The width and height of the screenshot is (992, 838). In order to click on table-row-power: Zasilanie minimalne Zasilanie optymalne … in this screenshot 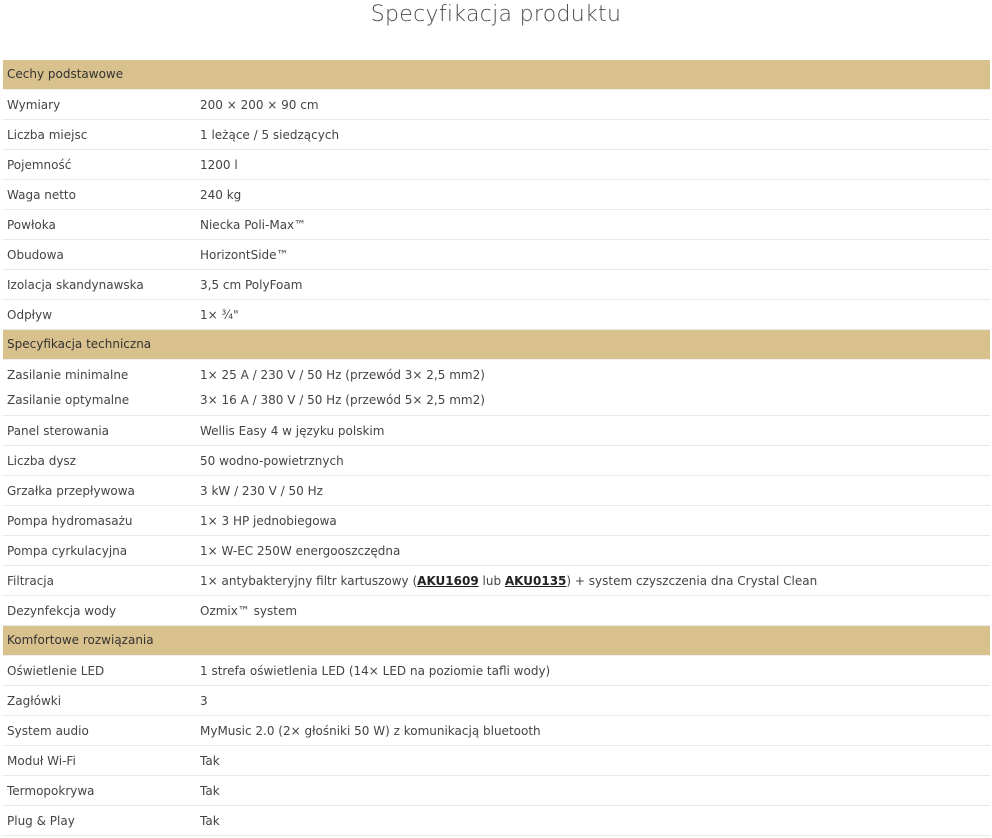, I will do `click(496, 388)`.